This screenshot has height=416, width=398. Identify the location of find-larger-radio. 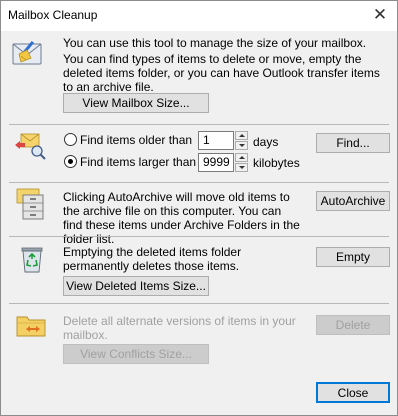
(70, 161).